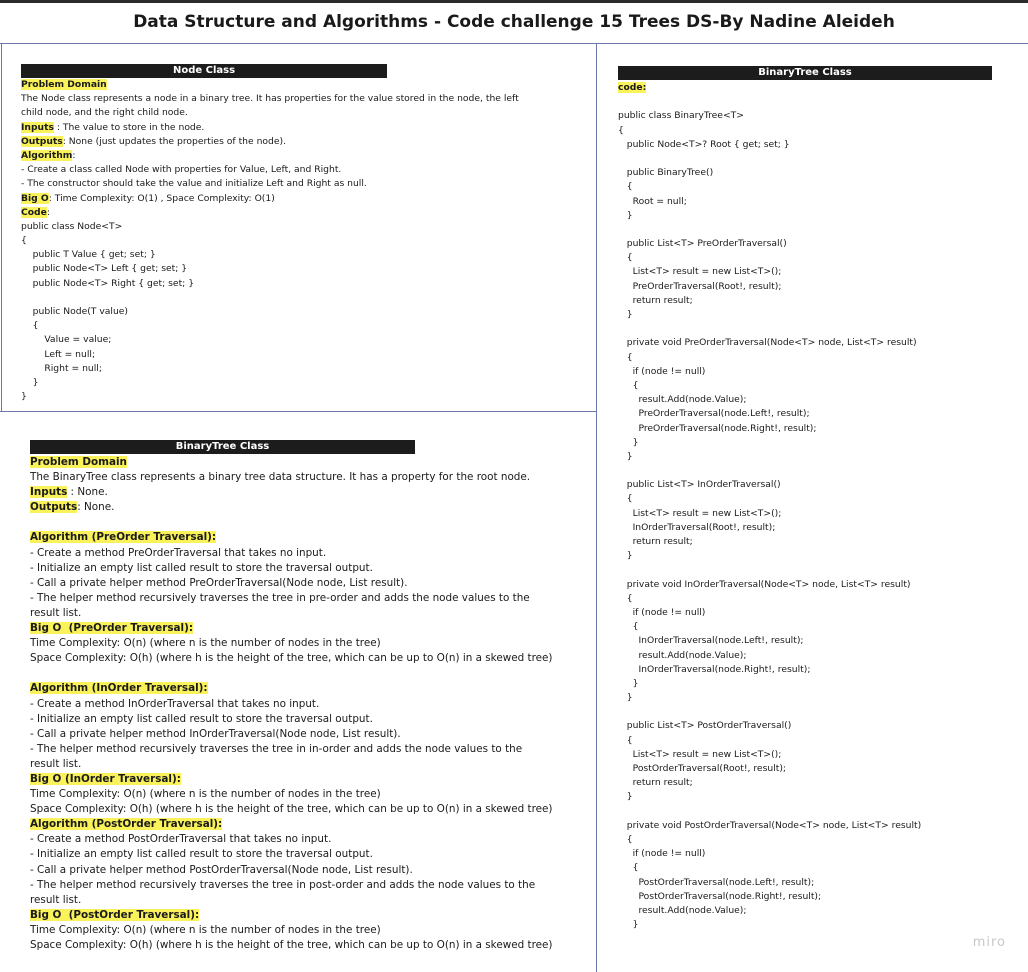  I want to click on highlighted-label: Outputs, so click(54, 507).